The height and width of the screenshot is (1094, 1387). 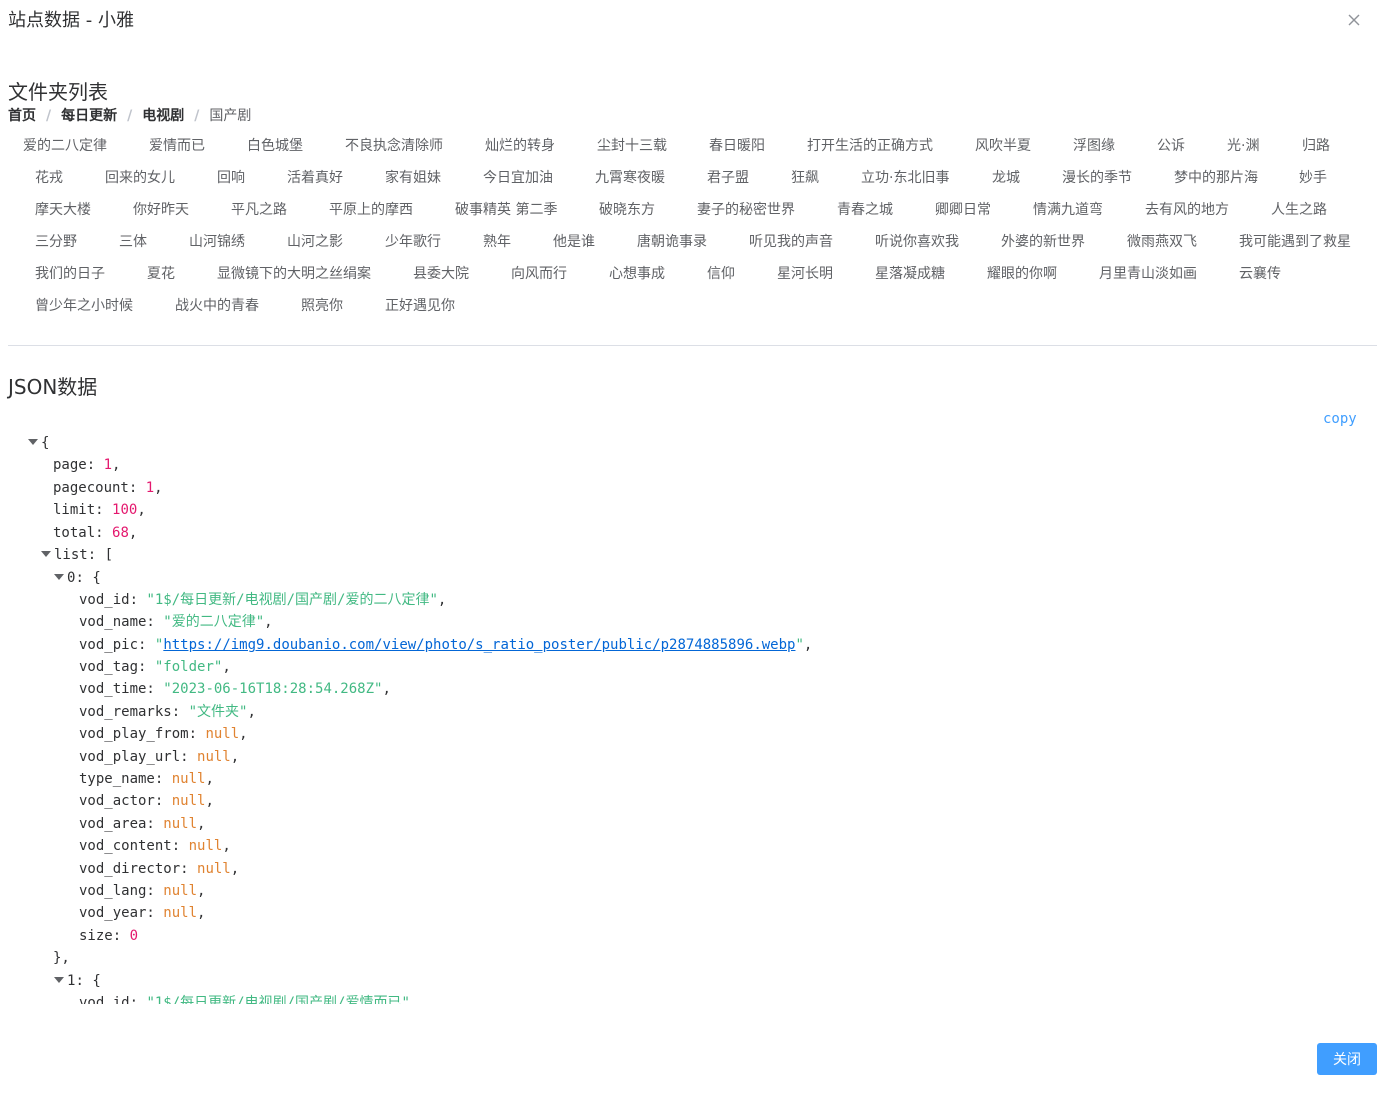 What do you see at coordinates (413, 242) in the screenshot?
I see `folder-item: 少年歌行` at bounding box center [413, 242].